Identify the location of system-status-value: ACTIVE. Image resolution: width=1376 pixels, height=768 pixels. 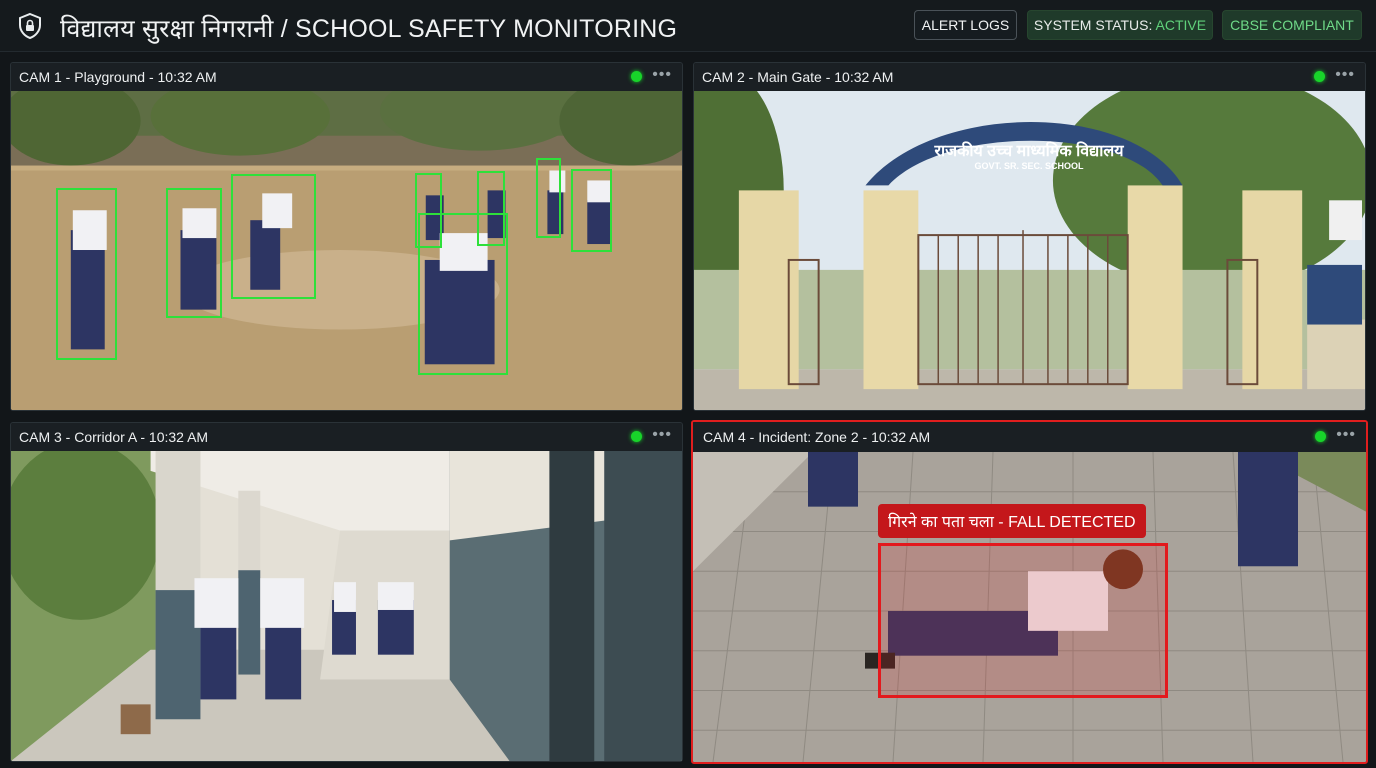
(1181, 25).